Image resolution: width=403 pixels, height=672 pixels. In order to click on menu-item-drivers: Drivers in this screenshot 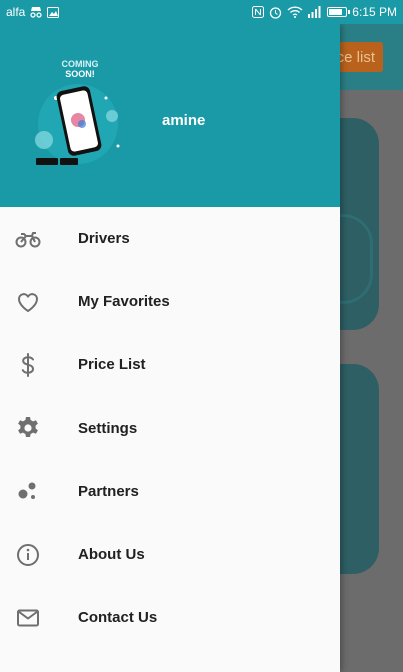, I will do `click(170, 238)`.